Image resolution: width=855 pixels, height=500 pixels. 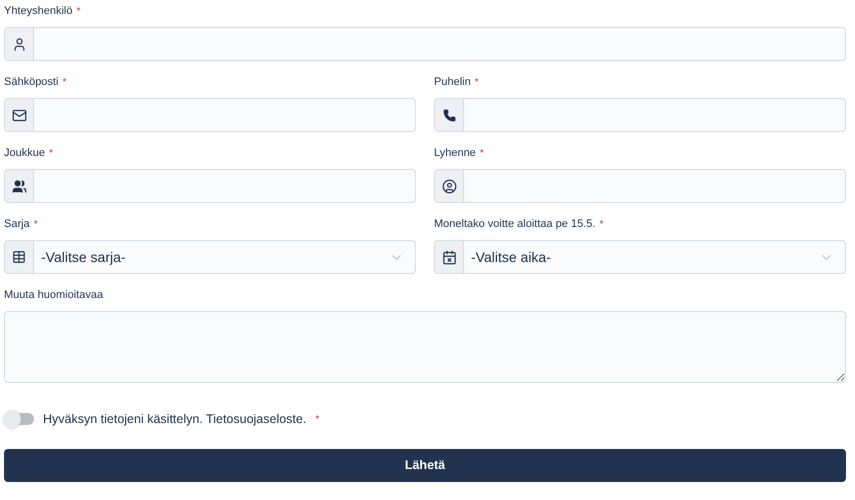 What do you see at coordinates (19, 419) in the screenshot?
I see `toggle-switch` at bounding box center [19, 419].